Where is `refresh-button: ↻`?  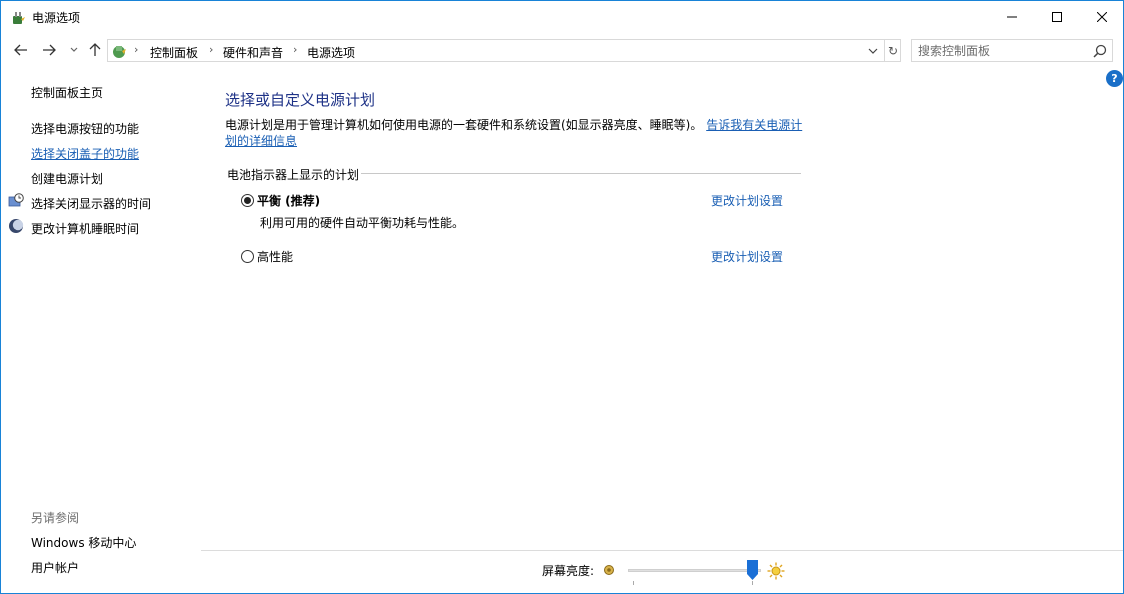 refresh-button: ↻ is located at coordinates (892, 50).